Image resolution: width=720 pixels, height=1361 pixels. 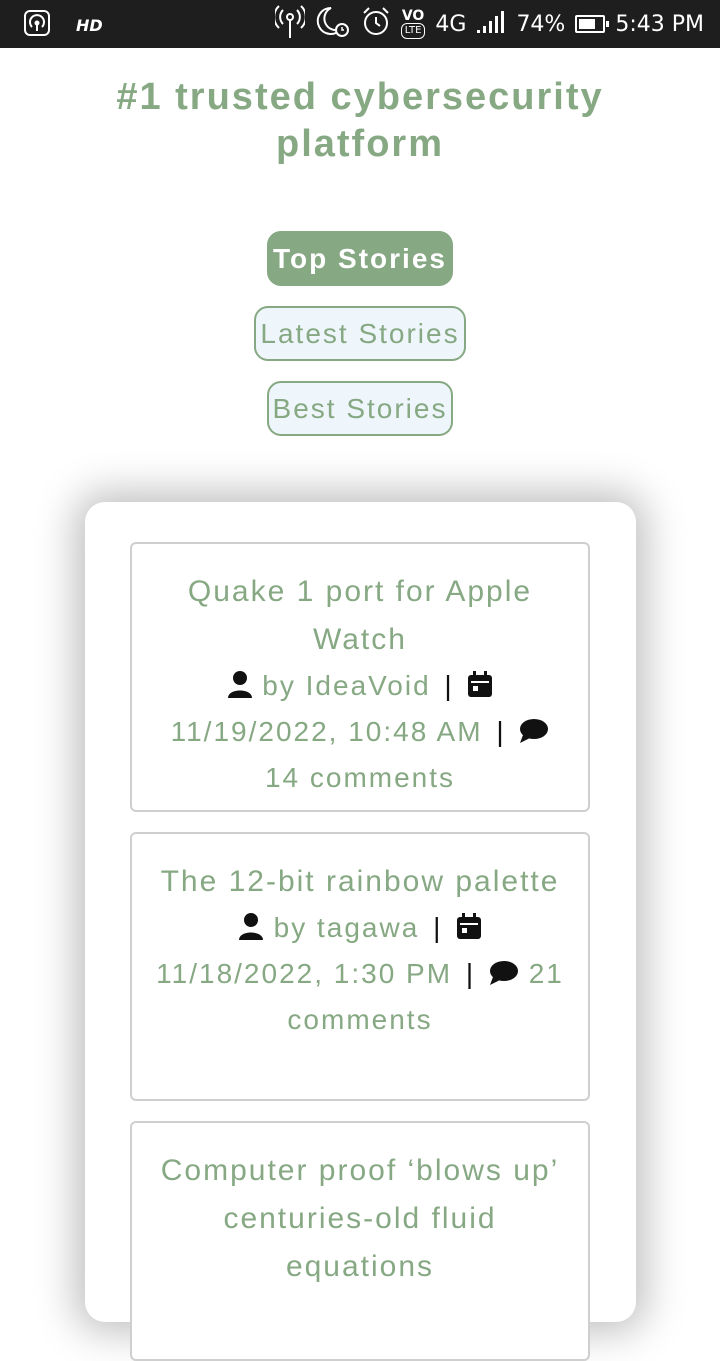 What do you see at coordinates (347, 927) in the screenshot?
I see `story-author: by tagawa` at bounding box center [347, 927].